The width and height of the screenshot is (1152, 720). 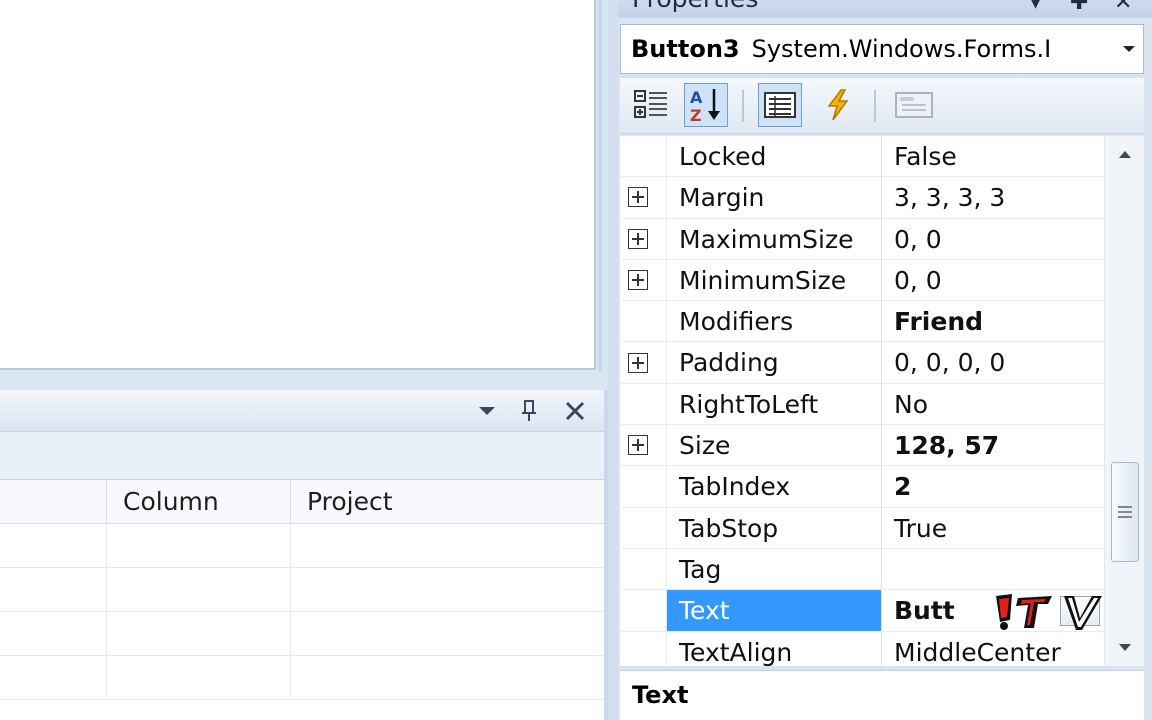 What do you see at coordinates (993, 445) in the screenshot?
I see `property-value: 128, 57` at bounding box center [993, 445].